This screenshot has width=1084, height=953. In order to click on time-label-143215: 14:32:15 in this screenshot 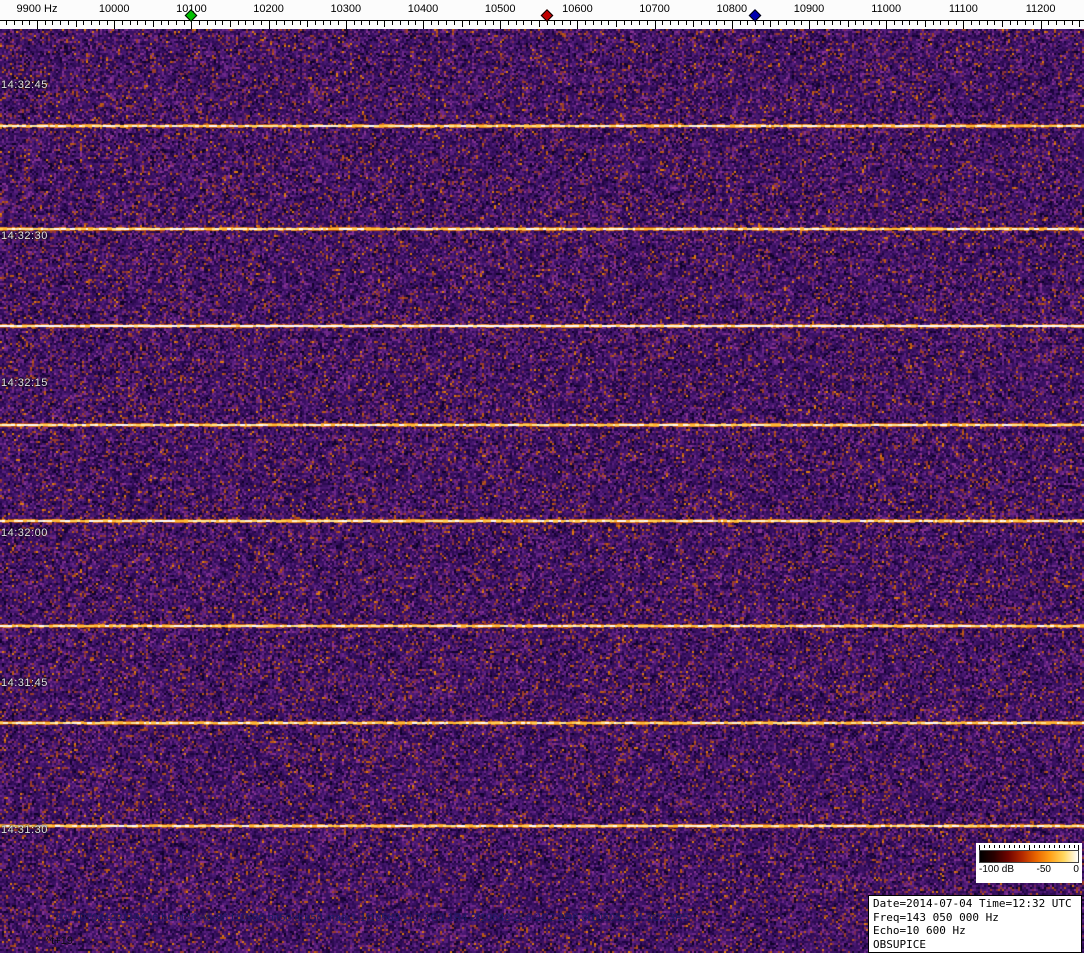, I will do `click(24, 383)`.